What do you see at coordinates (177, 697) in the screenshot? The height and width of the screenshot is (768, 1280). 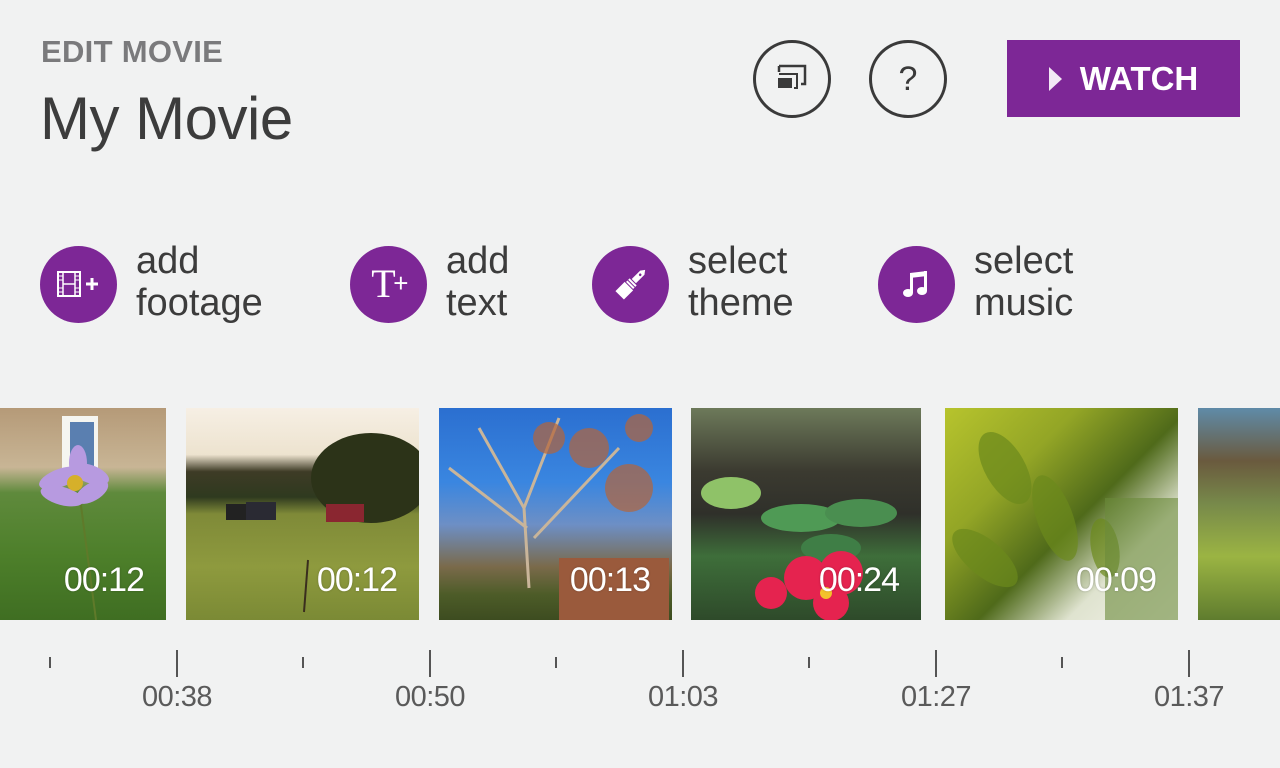 I see `time-label: 00:38` at bounding box center [177, 697].